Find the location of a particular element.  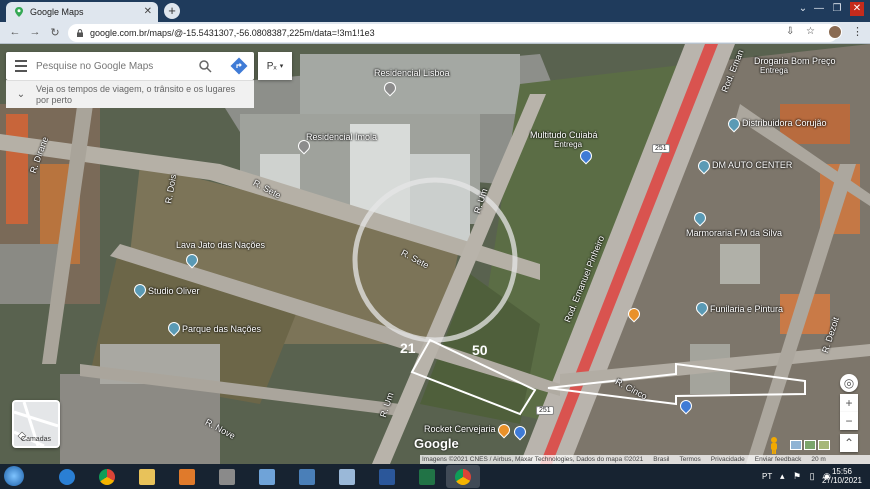

place-label: Residencial Imola is located at coordinates (341, 137).